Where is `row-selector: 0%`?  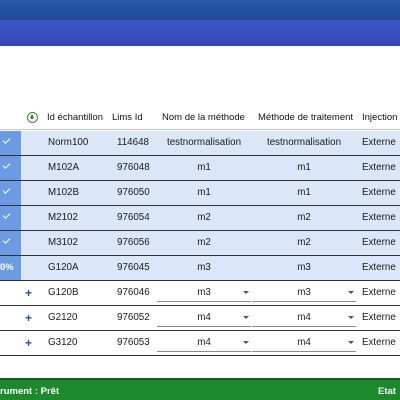
row-selector: 0% is located at coordinates (10, 268).